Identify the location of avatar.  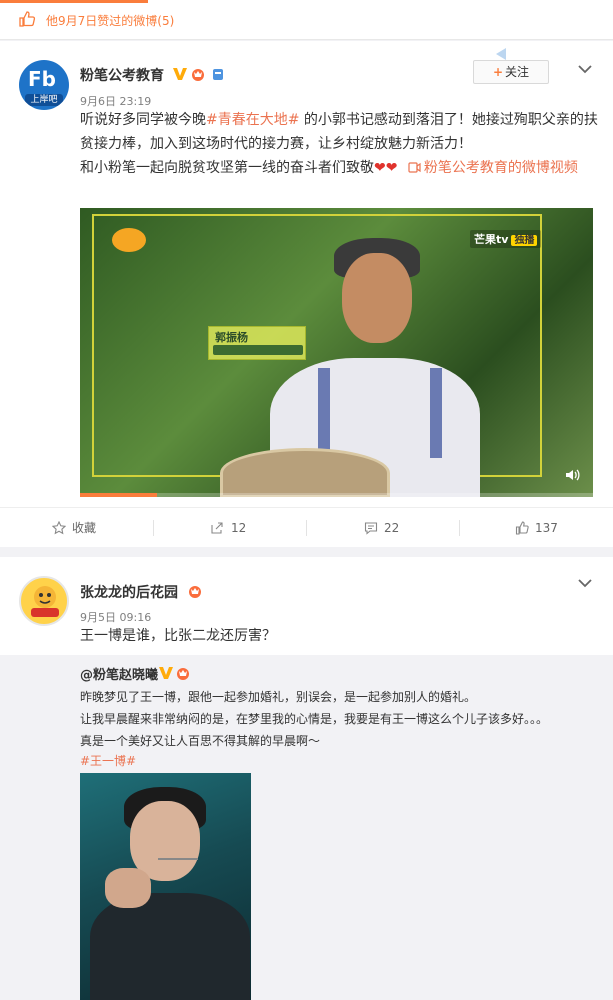
(44, 601).